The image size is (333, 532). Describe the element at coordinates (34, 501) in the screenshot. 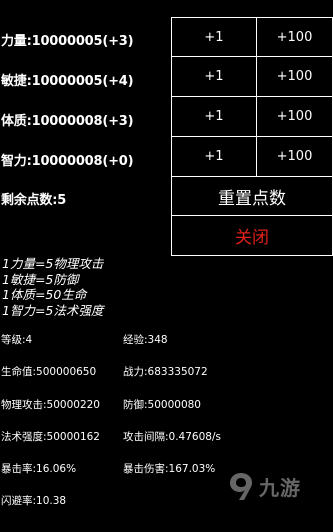

I see `stat-dodge: 闪避率:10.38` at that location.